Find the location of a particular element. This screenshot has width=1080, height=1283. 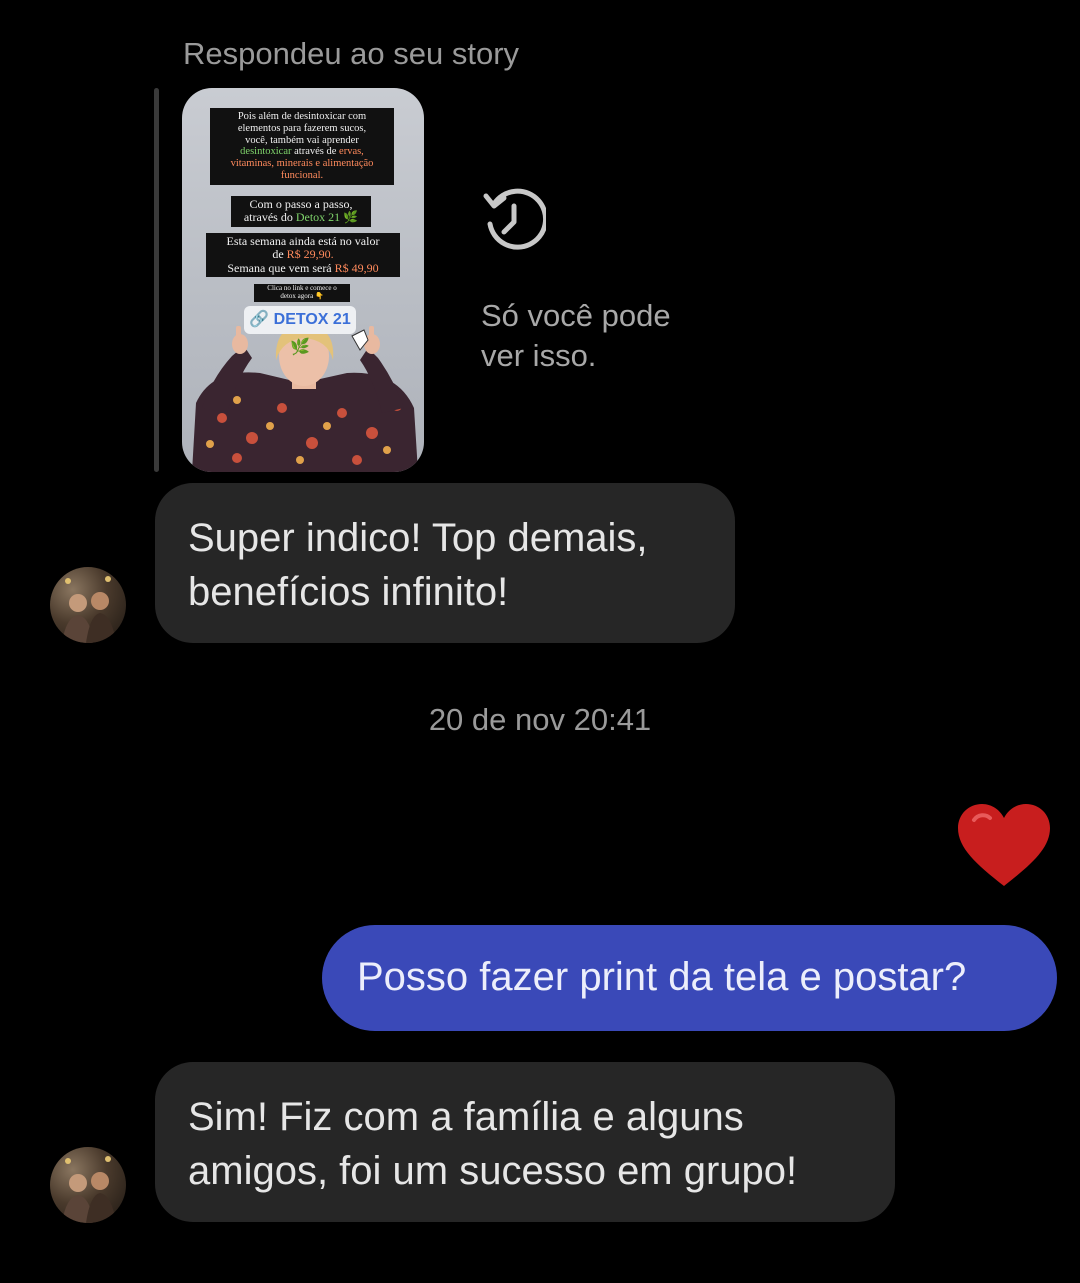

message-timestamp: 20 de nov 20:41 is located at coordinates (540, 719).